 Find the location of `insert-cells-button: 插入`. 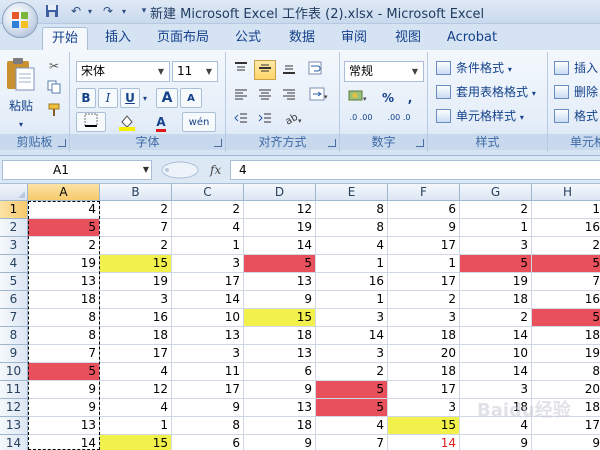

insert-cells-button: 插入 is located at coordinates (575, 68).